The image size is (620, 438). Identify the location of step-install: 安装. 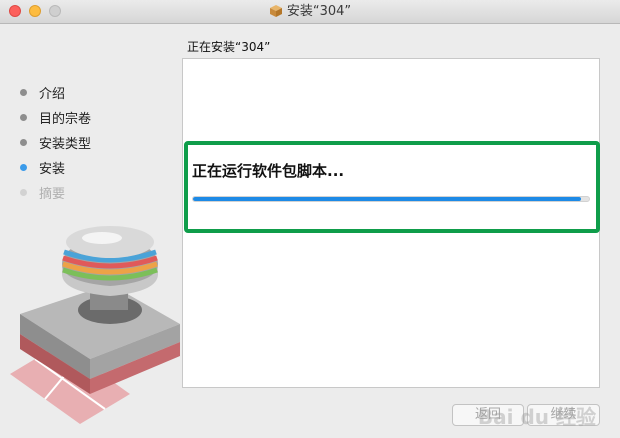
(55, 167).